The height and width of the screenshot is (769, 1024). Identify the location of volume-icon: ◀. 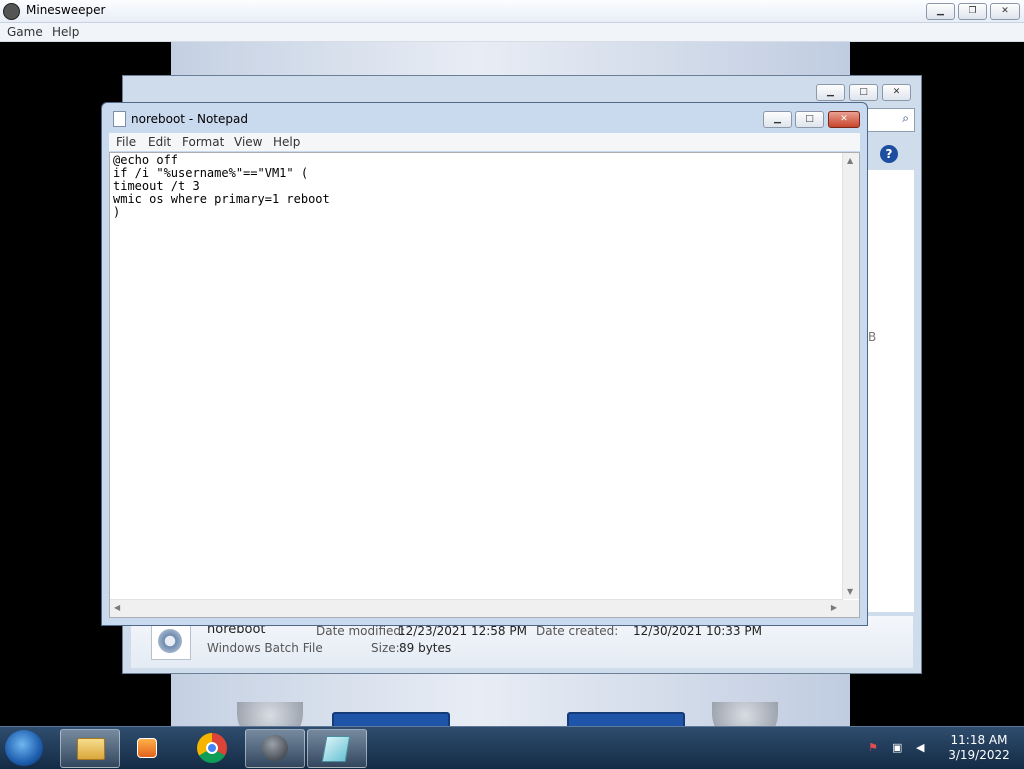
(923, 748).